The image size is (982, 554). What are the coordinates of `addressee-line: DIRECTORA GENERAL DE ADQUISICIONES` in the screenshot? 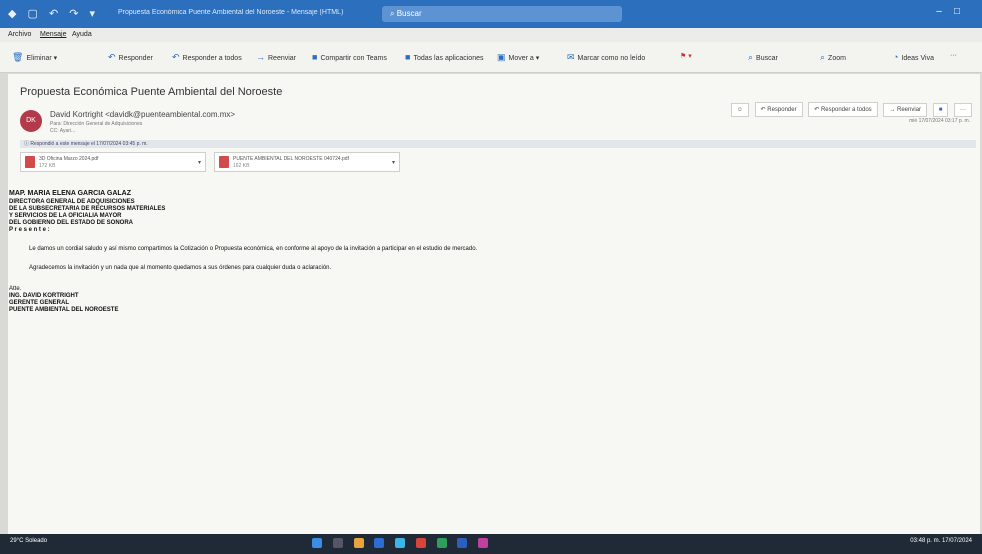 It's located at (72, 202).